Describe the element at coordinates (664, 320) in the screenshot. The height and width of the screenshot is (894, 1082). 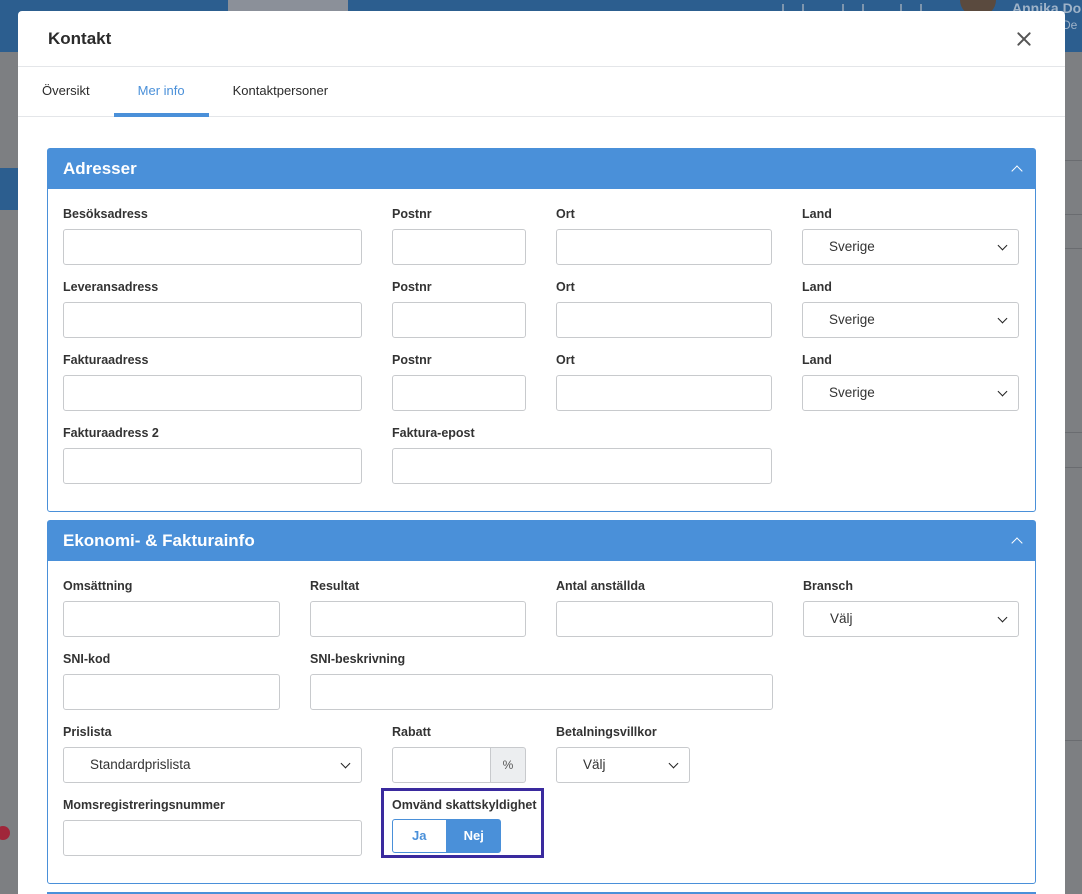
I see `delivery-ort-input` at that location.